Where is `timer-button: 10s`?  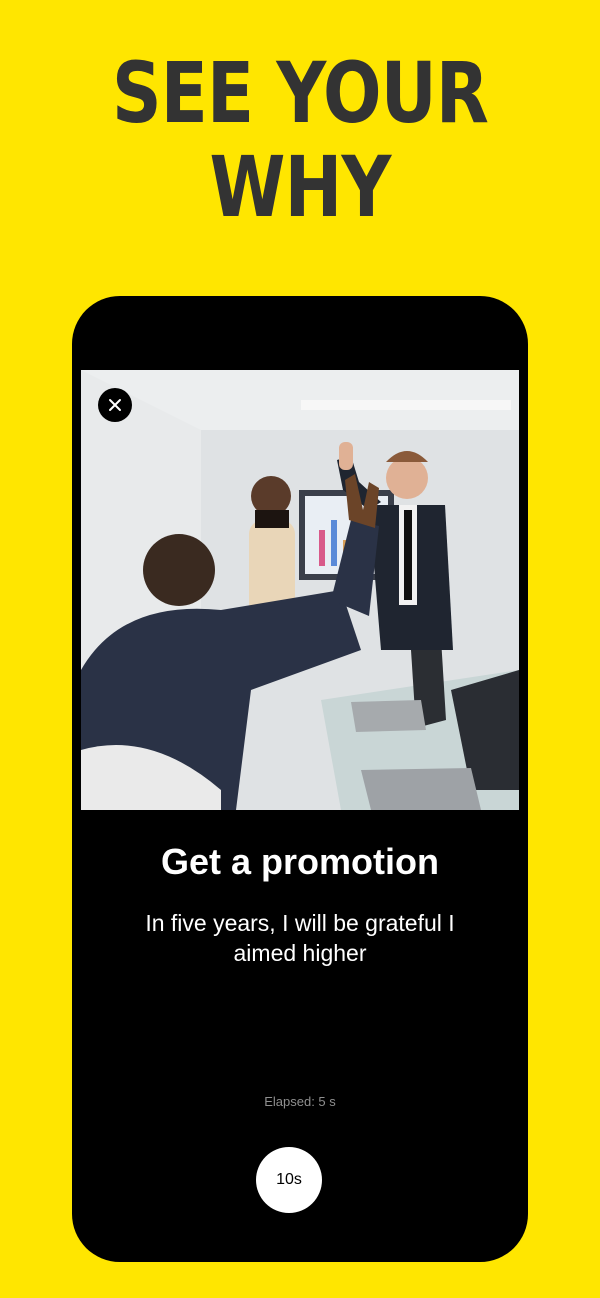 timer-button: 10s is located at coordinates (289, 1180).